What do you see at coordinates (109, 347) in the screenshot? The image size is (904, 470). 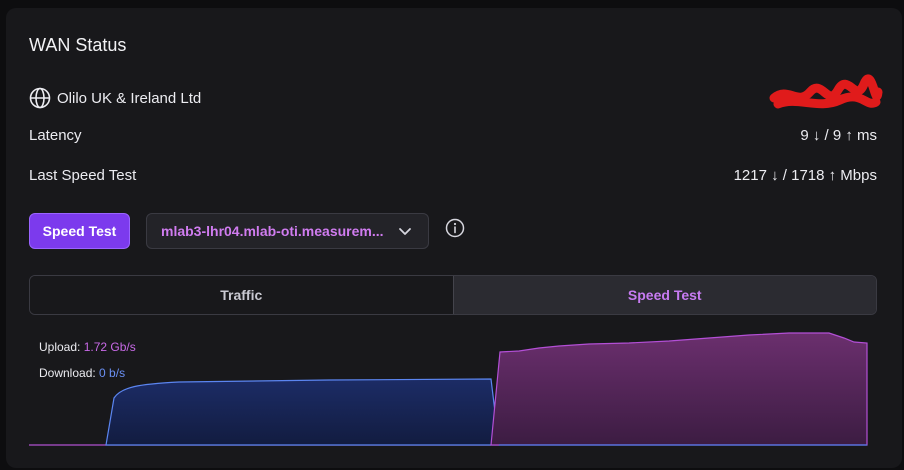 I see `upload-legend-value: 1.72 Gb/s` at bounding box center [109, 347].